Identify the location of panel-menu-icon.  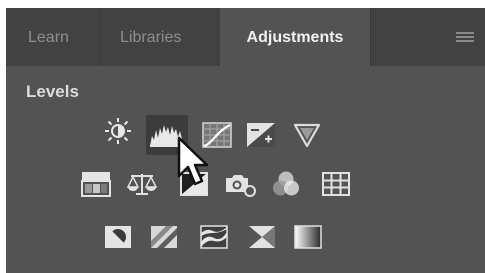
(465, 37).